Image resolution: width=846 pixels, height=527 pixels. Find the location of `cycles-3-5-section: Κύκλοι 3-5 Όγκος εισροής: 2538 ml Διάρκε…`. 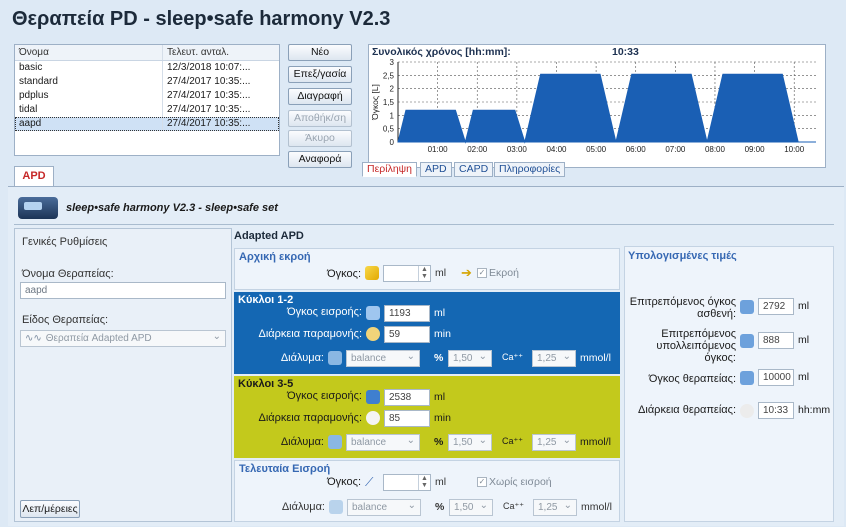

cycles-3-5-section: Κύκλοι 3-5 Όγκος εισροής: 2538 ml Διάρκε… is located at coordinates (427, 417).